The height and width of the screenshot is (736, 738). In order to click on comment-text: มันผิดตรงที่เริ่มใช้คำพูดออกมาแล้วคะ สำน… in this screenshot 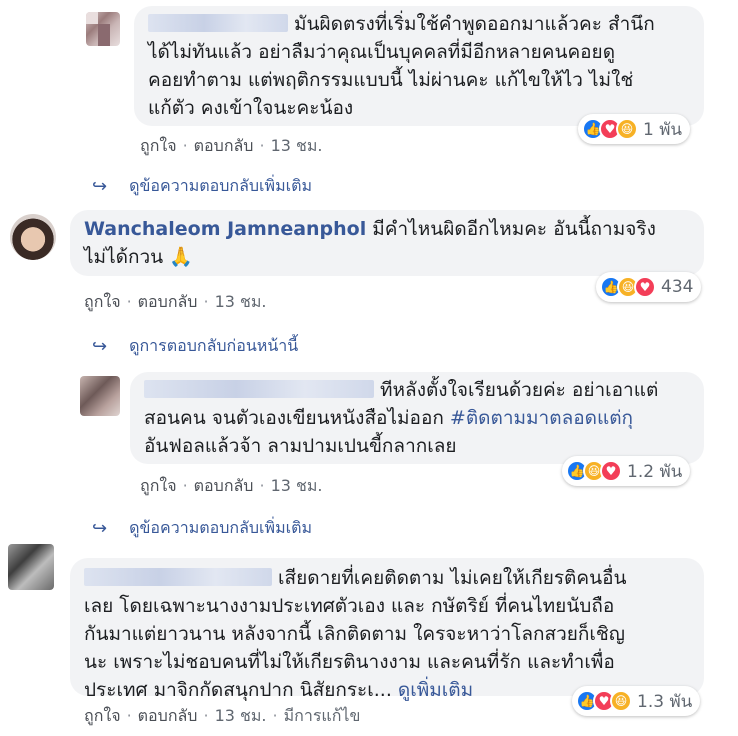, I will do `click(474, 24)`.